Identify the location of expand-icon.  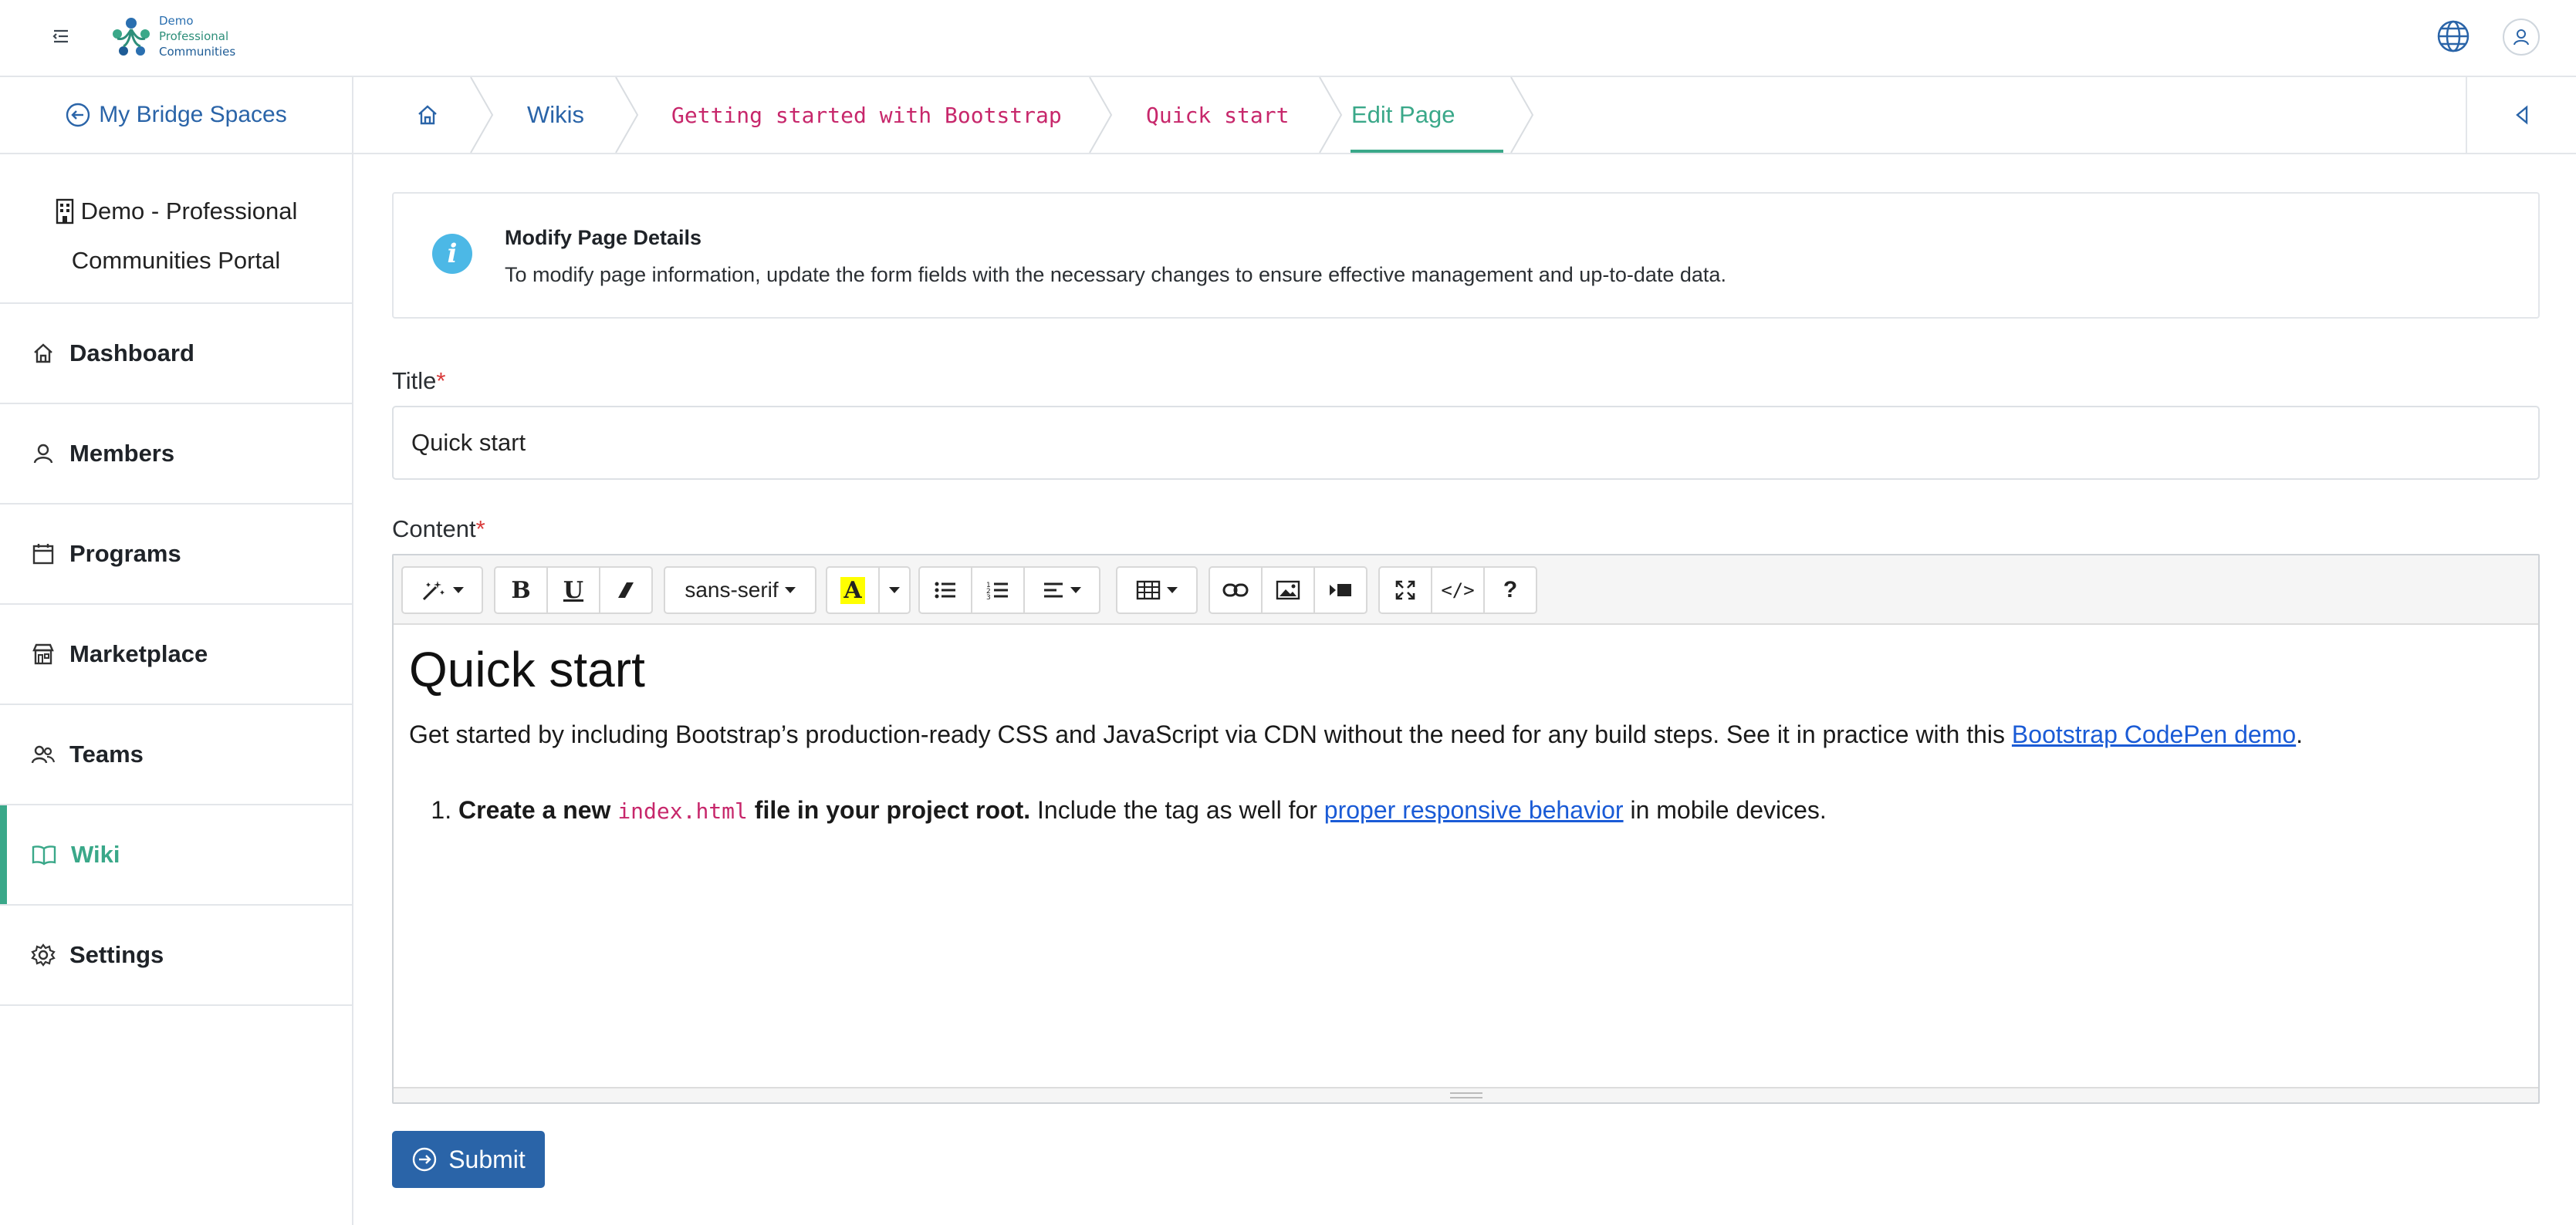
(1405, 590).